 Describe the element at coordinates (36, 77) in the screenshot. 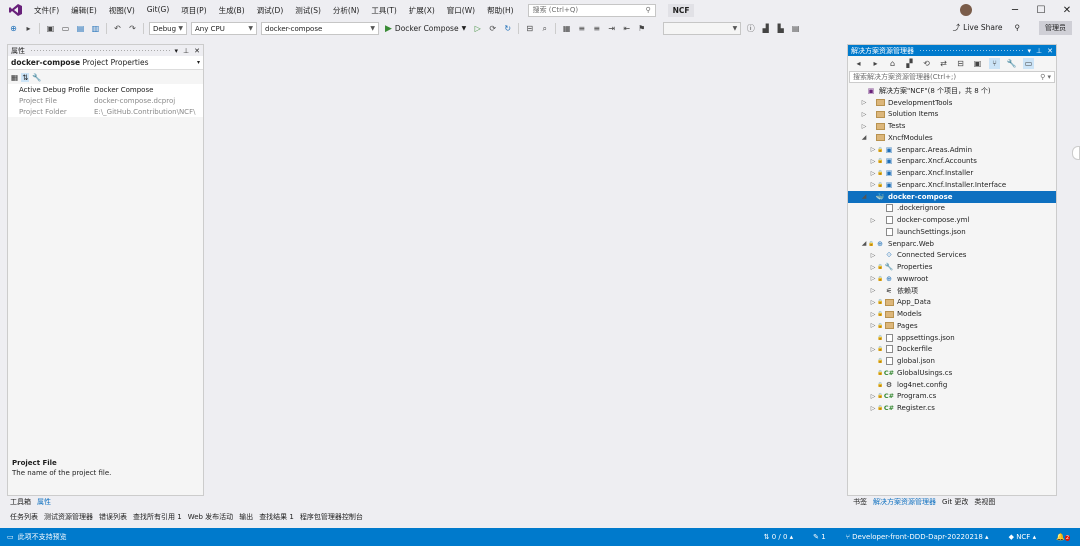

I see `wrench-icon: 🔧` at that location.